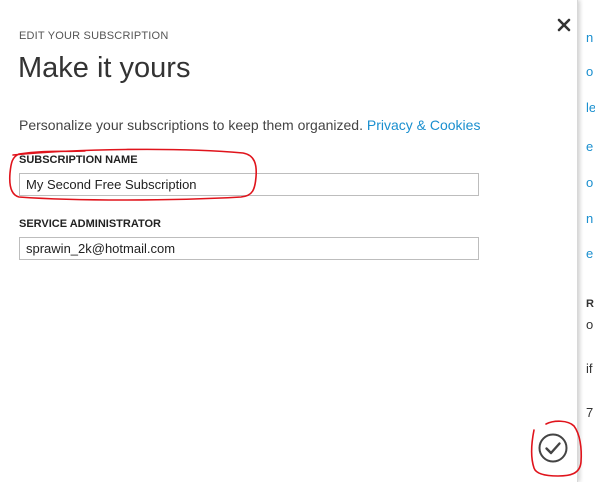 The height and width of the screenshot is (482, 595). What do you see at coordinates (249, 248) in the screenshot?
I see `service-administrator-input` at bounding box center [249, 248].